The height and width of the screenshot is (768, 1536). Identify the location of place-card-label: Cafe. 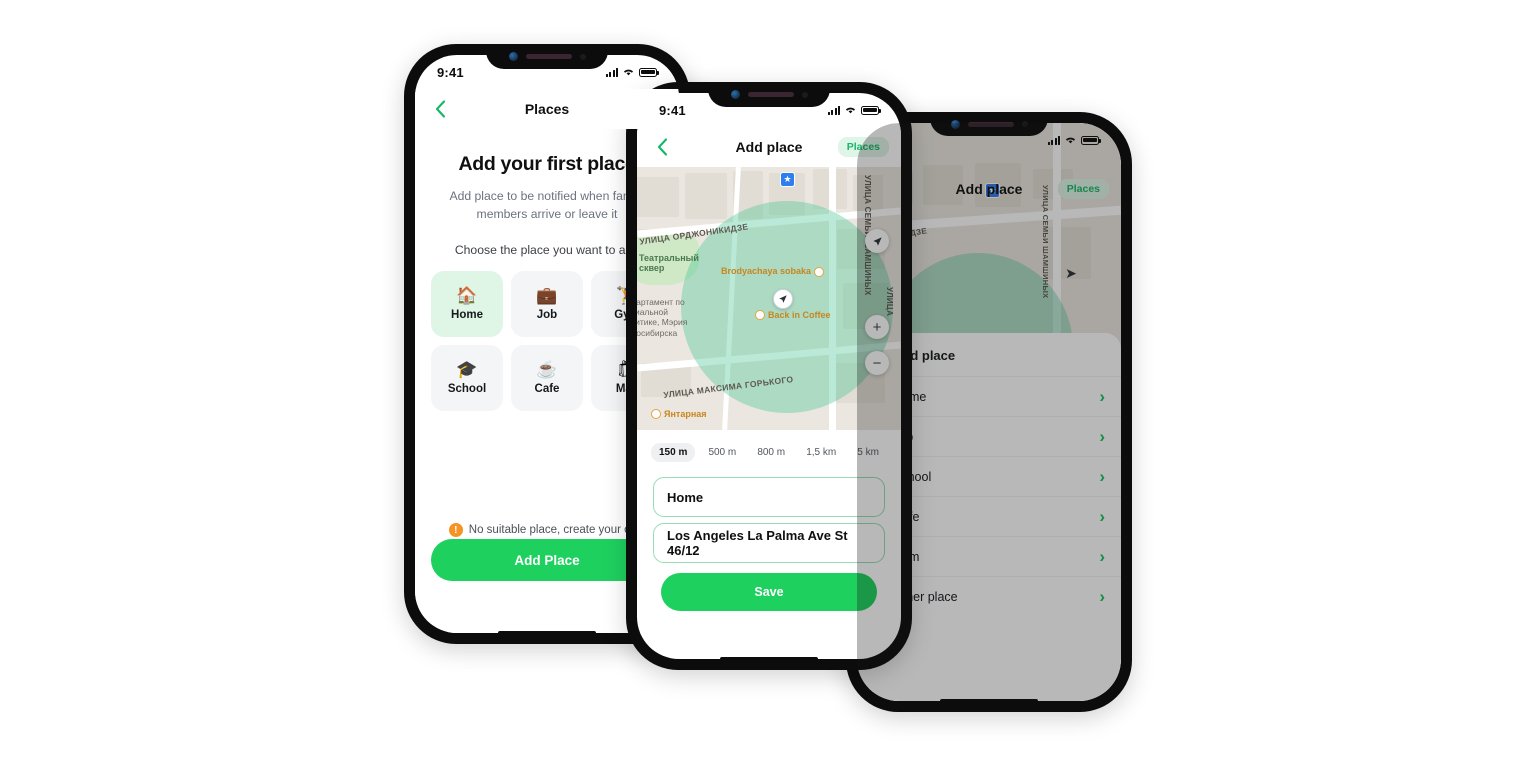
(547, 389).